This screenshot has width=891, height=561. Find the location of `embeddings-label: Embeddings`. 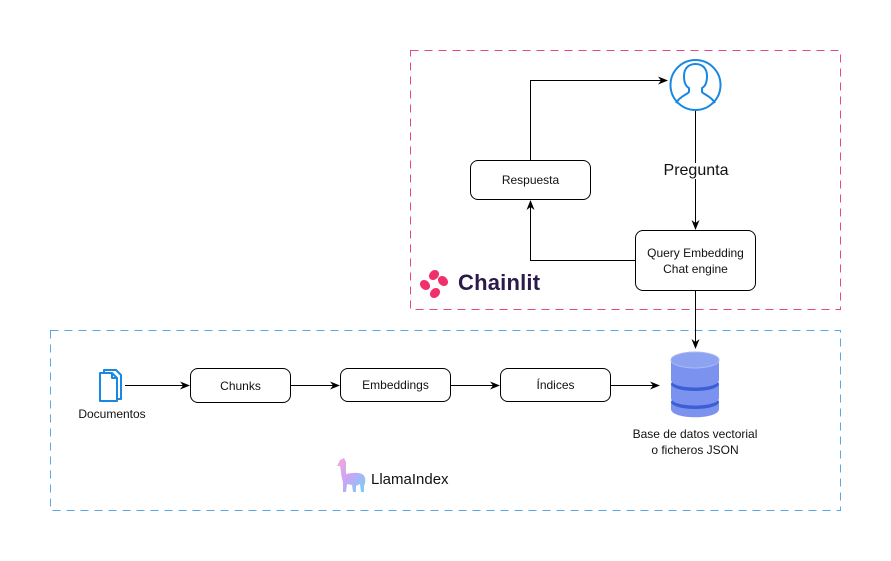

embeddings-label: Embeddings is located at coordinates (395, 385).